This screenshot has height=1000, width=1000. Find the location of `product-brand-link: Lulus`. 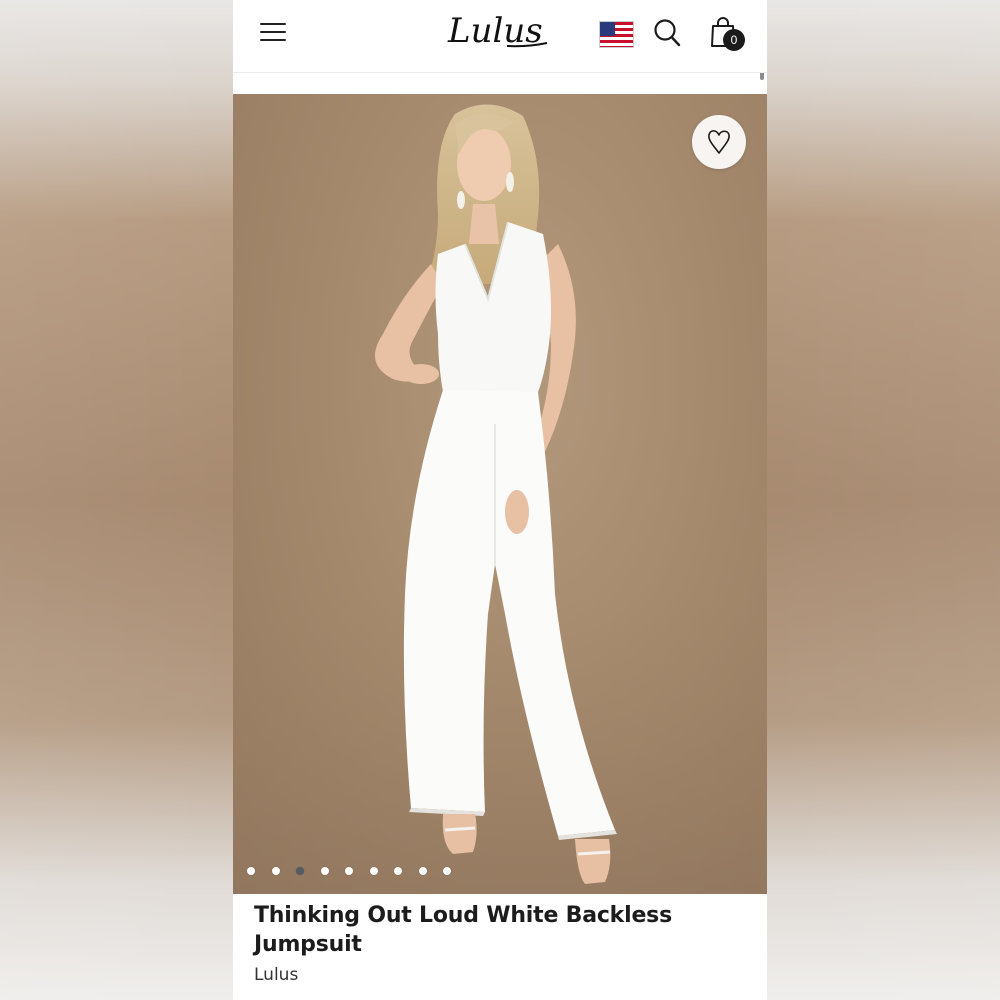

product-brand-link: Lulus is located at coordinates (276, 975).